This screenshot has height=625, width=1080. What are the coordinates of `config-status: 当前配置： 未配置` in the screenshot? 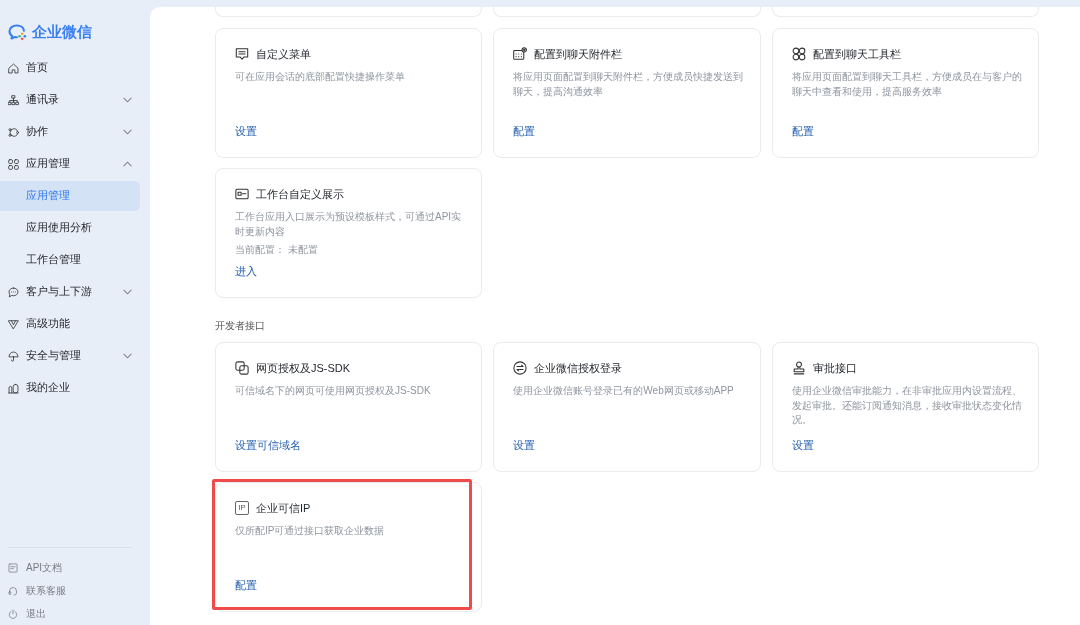 It's located at (277, 250).